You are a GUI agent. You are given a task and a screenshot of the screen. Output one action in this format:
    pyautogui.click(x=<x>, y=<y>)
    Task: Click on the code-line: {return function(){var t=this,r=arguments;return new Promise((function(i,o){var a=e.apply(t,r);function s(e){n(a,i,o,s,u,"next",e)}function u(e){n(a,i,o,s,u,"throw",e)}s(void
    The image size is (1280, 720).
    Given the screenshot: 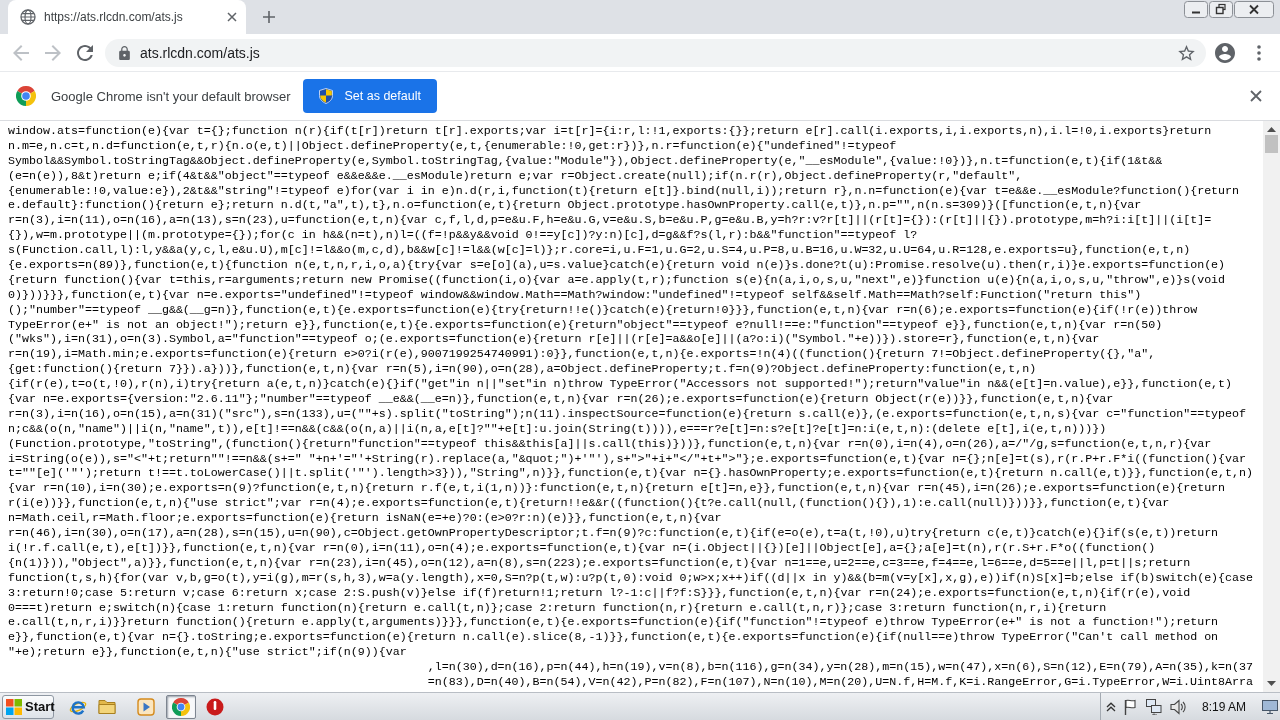 What is the action you would take?
    pyautogui.click(x=617, y=280)
    